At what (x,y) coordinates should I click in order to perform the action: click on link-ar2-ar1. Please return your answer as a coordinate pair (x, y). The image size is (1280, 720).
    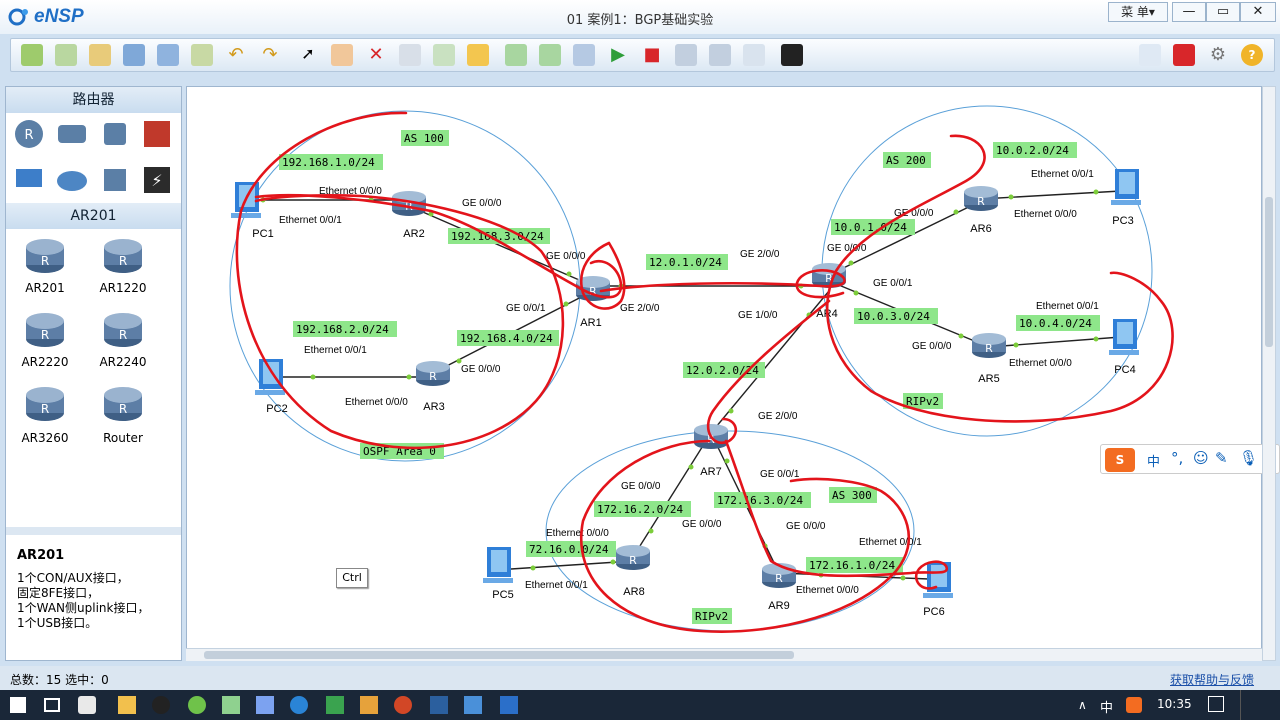
    Looking at the image, I should click on (501, 246).